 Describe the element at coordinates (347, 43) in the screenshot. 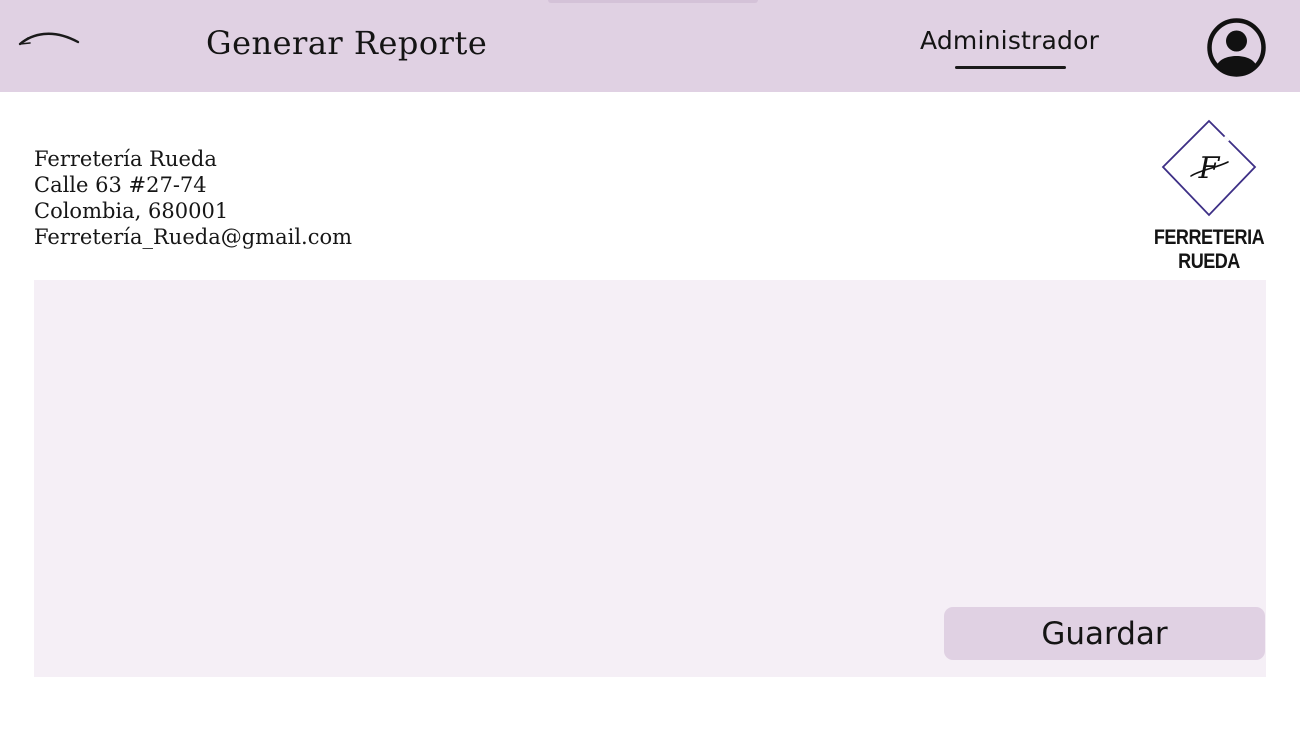

I see `page-title: Generar Reporte` at that location.